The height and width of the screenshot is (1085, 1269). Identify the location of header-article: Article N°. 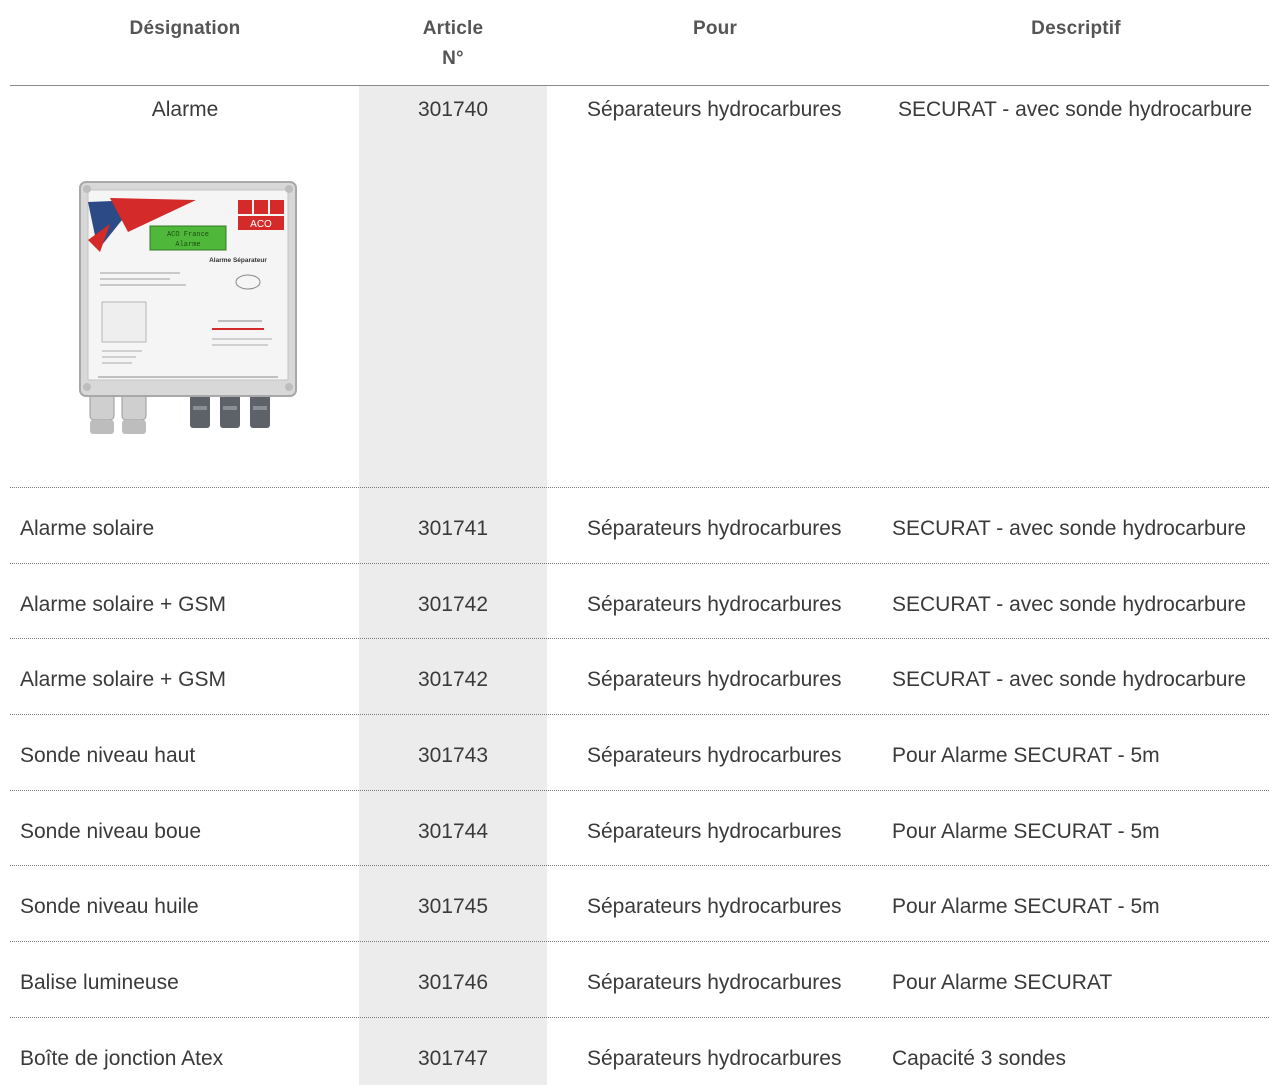
(453, 44).